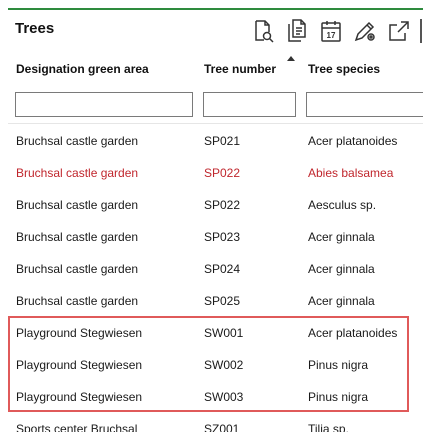 This screenshot has height=432, width=423. Describe the element at coordinates (249, 104) in the screenshot. I see `filter-tree-number-input` at that location.